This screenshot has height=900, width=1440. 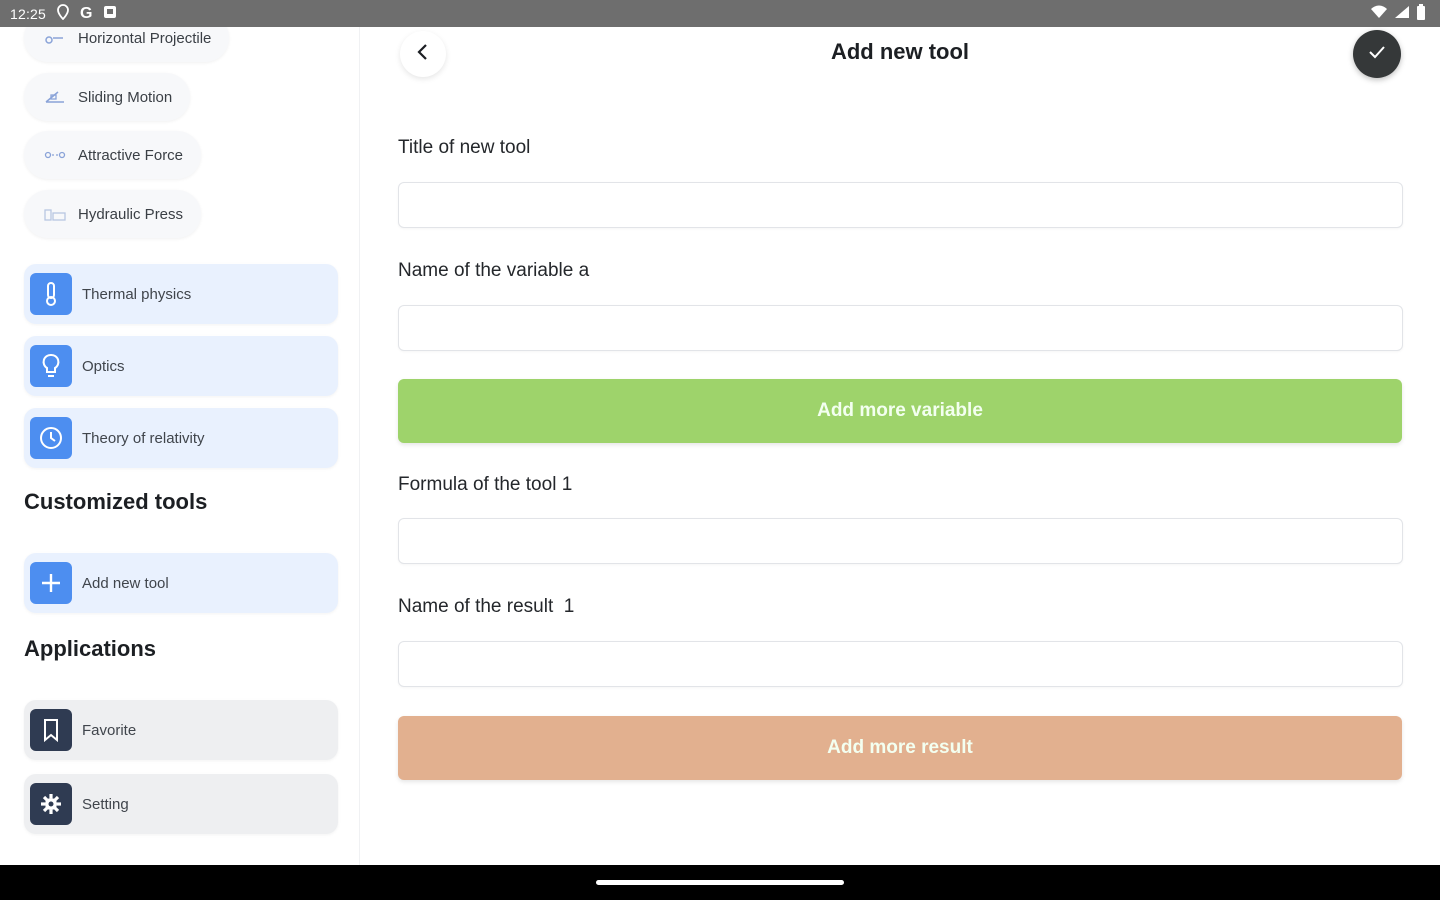 What do you see at coordinates (131, 214) in the screenshot?
I see `chip-label: Hydraulic Press` at bounding box center [131, 214].